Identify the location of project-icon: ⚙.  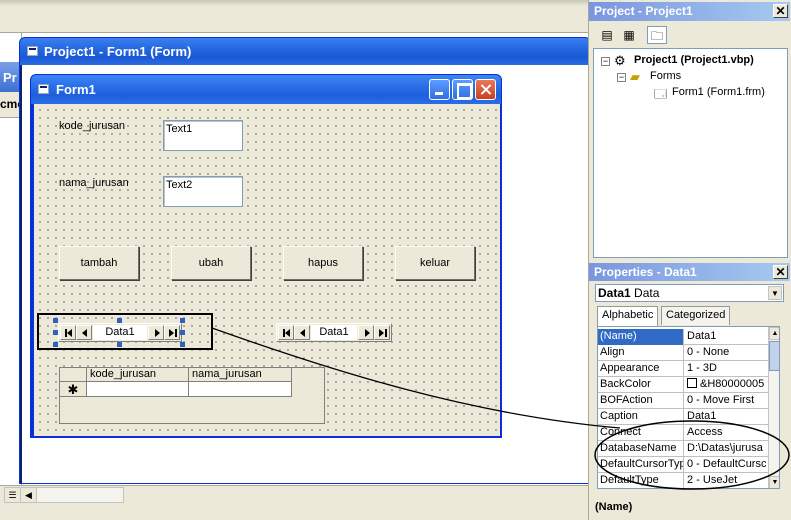
(620, 60).